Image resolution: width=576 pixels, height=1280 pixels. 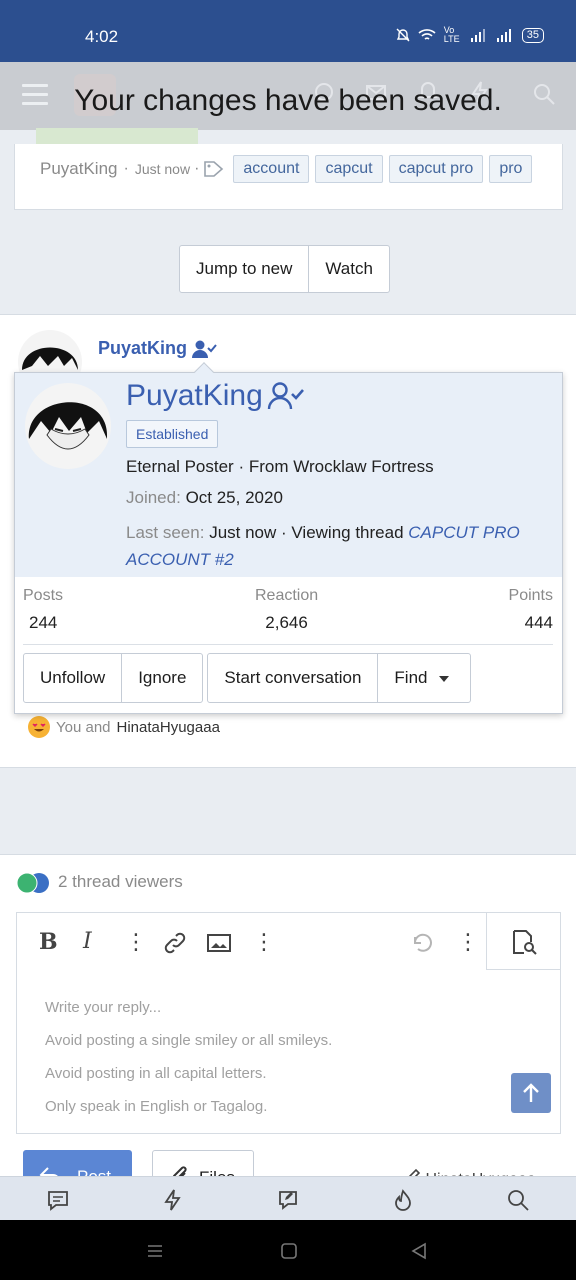 What do you see at coordinates (58, 1200) in the screenshot?
I see `messages-icon` at bounding box center [58, 1200].